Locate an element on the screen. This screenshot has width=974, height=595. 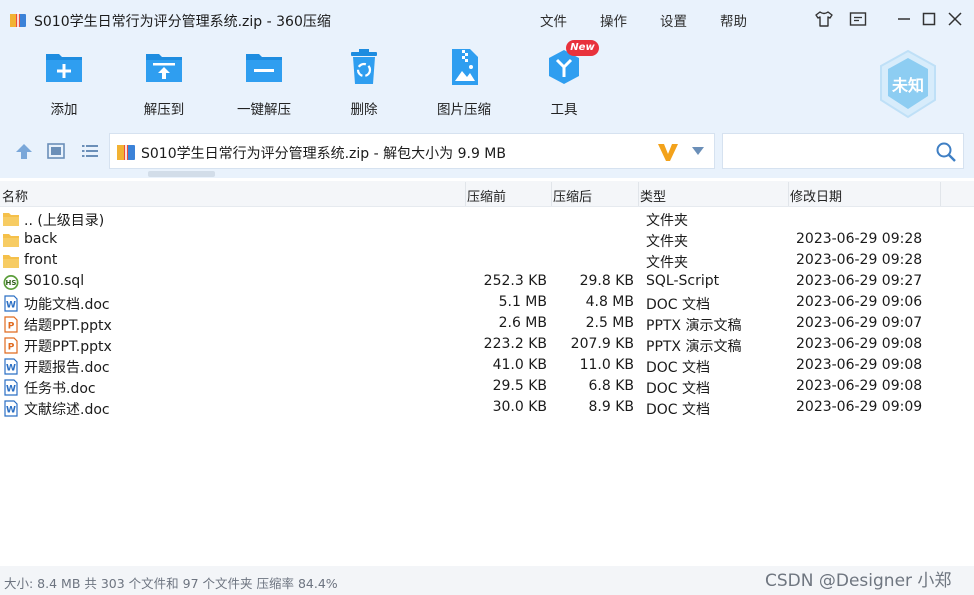
file-list-header: 名称 压缩前 压缩后 类型 修改日期 is located at coordinates (487, 194).